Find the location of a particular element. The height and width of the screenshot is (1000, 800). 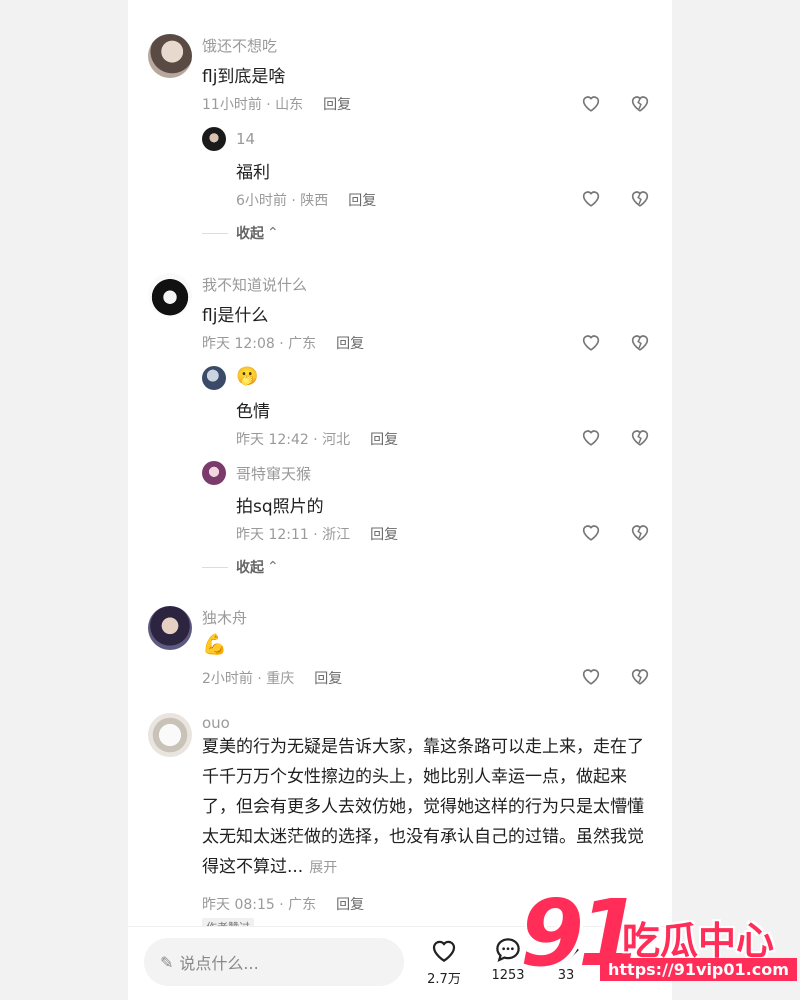

comment-meta: 昨天 08:15 · 广东 回复 is located at coordinates (283, 904).